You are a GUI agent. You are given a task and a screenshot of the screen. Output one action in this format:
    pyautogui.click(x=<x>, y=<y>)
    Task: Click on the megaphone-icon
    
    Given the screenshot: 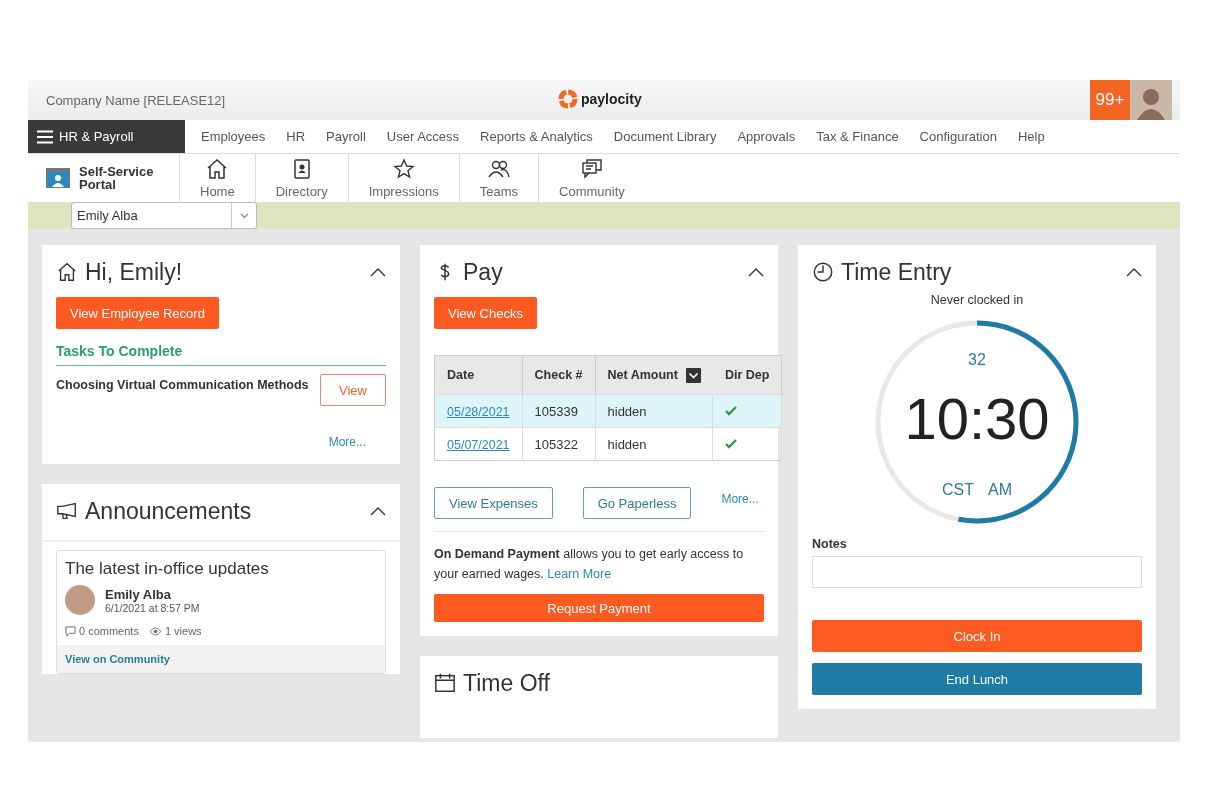 What is the action you would take?
    pyautogui.click(x=67, y=511)
    